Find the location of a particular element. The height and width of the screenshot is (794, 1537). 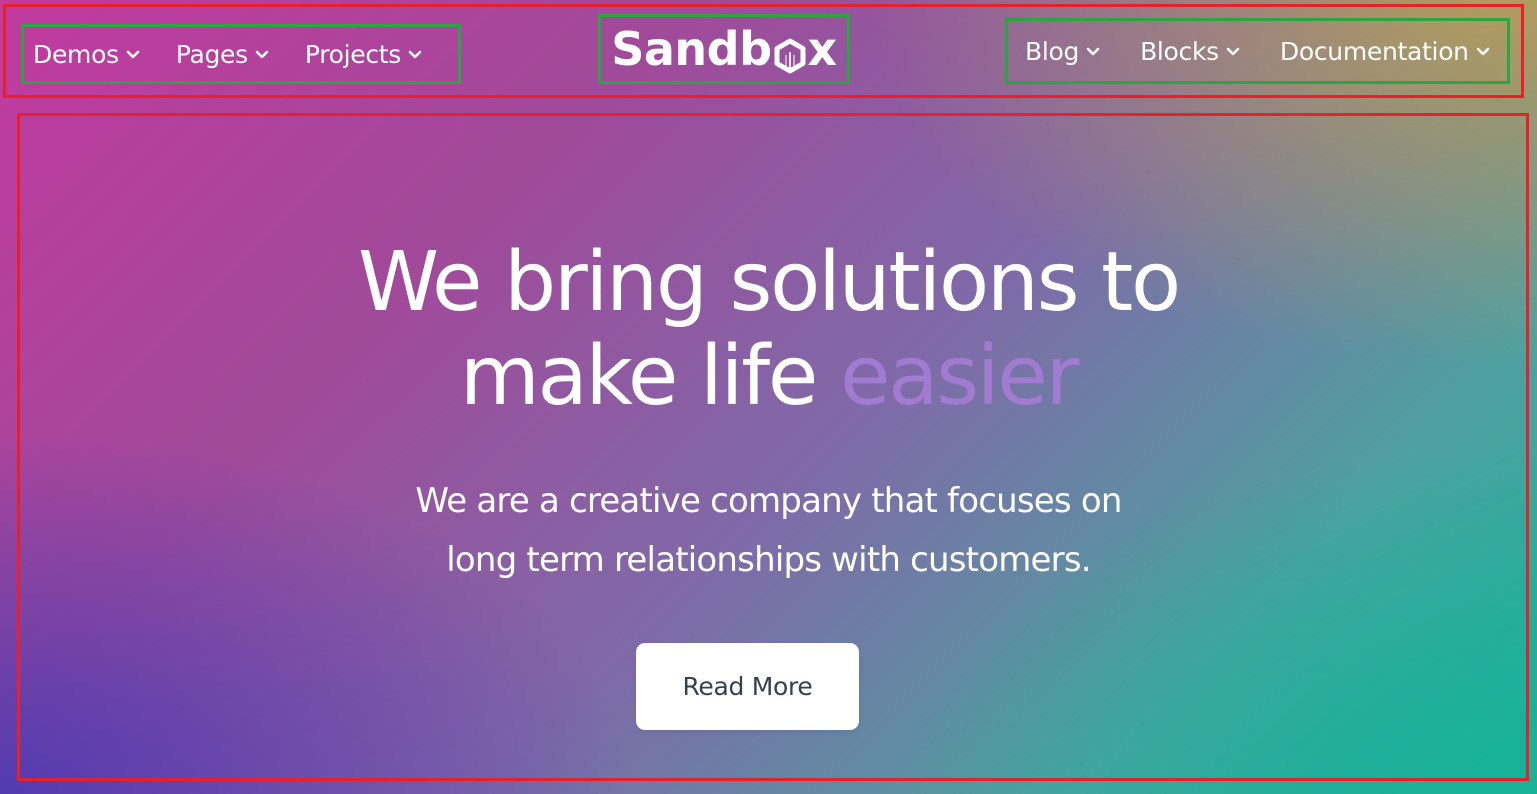

hero-title-line2: make life is located at coordinates (649, 376).